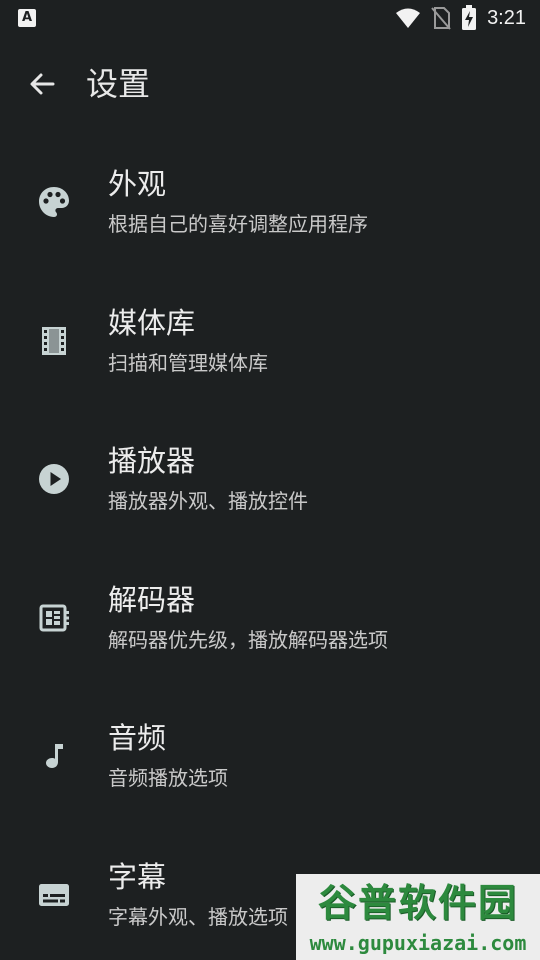  Describe the element at coordinates (506, 17) in the screenshot. I see `status-time: 3:21` at that location.